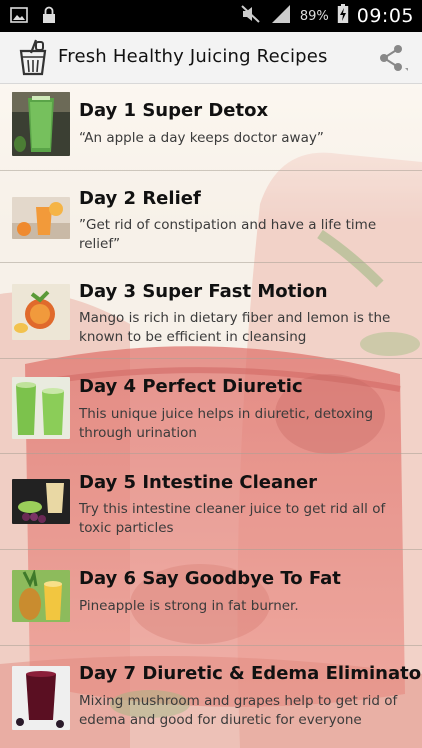 The image size is (422, 748). I want to click on pineapple-juice-thumbnail, so click(41, 596).